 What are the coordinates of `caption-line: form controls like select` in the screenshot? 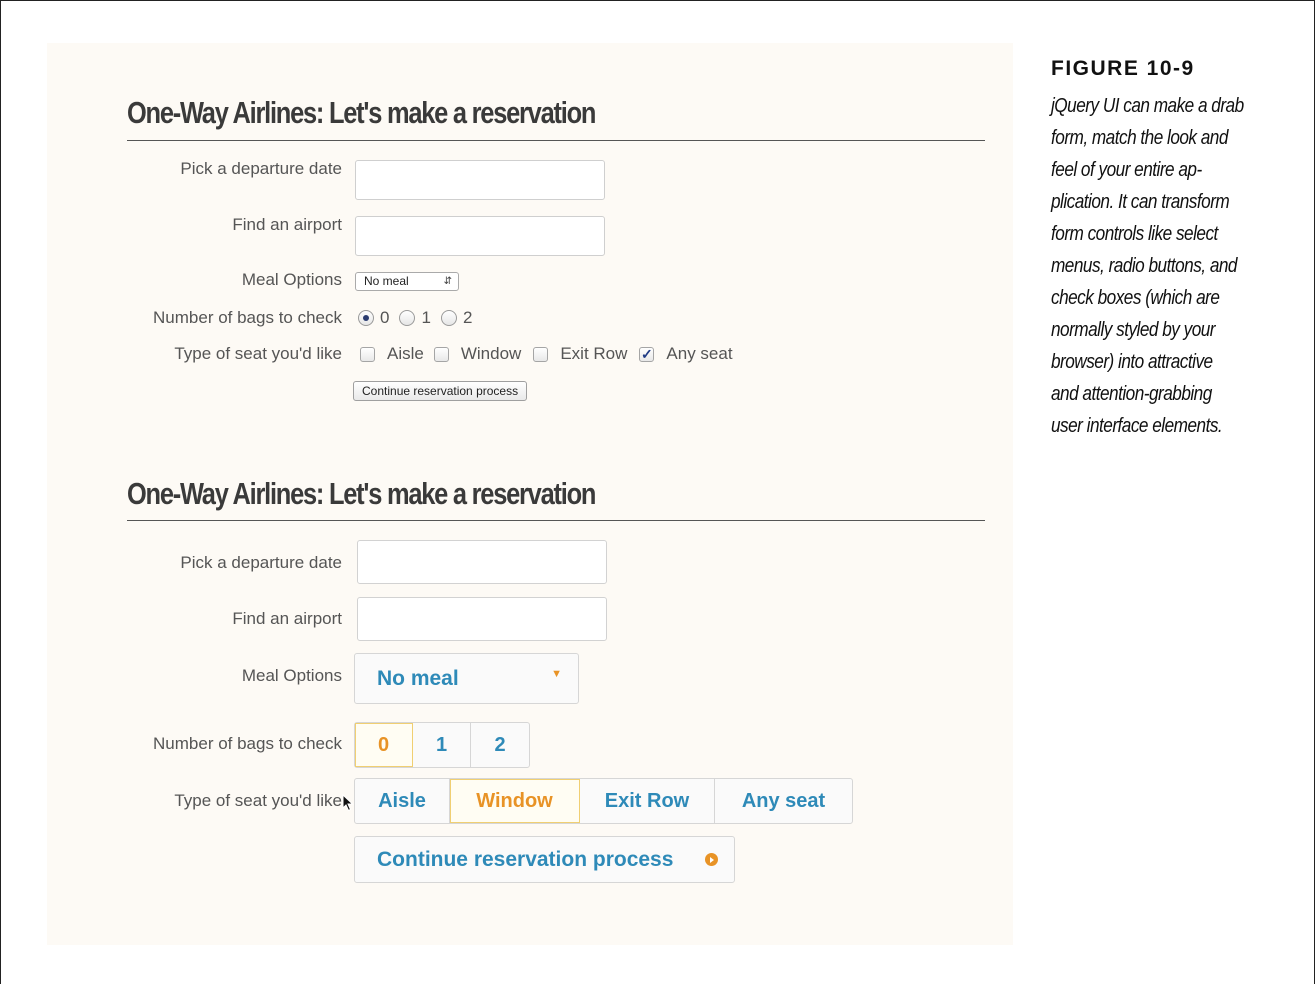 It's located at (1134, 234).